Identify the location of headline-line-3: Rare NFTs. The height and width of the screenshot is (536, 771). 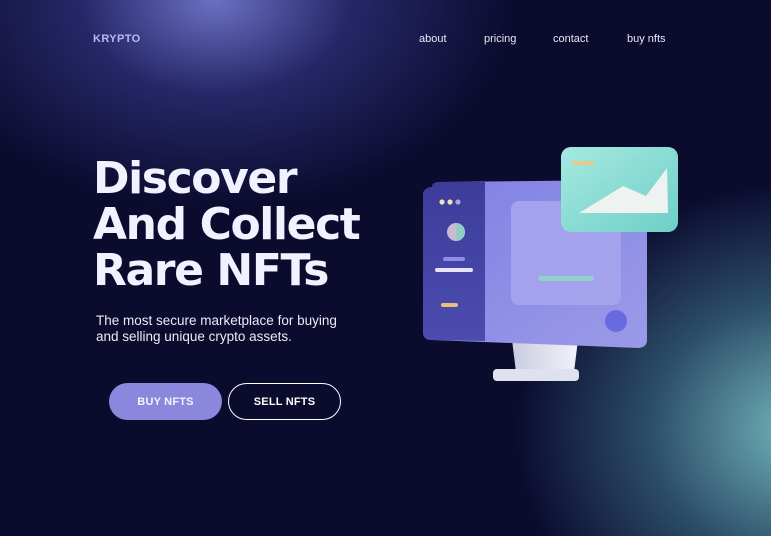
(211, 270).